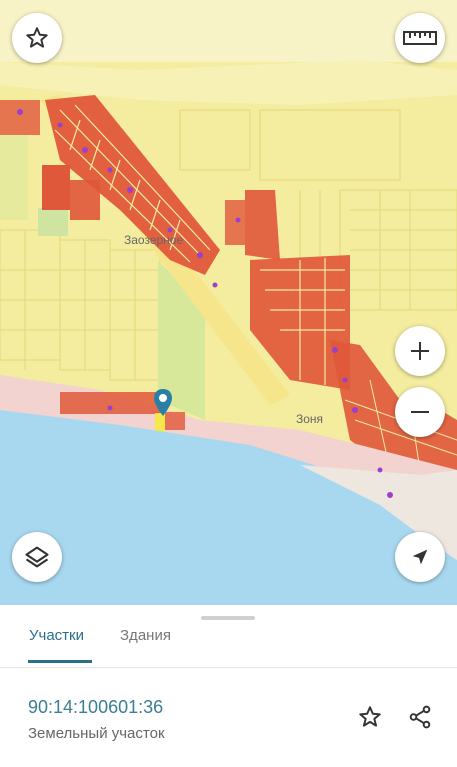 The height and width of the screenshot is (767, 457). What do you see at coordinates (154, 240) in the screenshot?
I see `map-label-settlement: Заозерное` at bounding box center [154, 240].